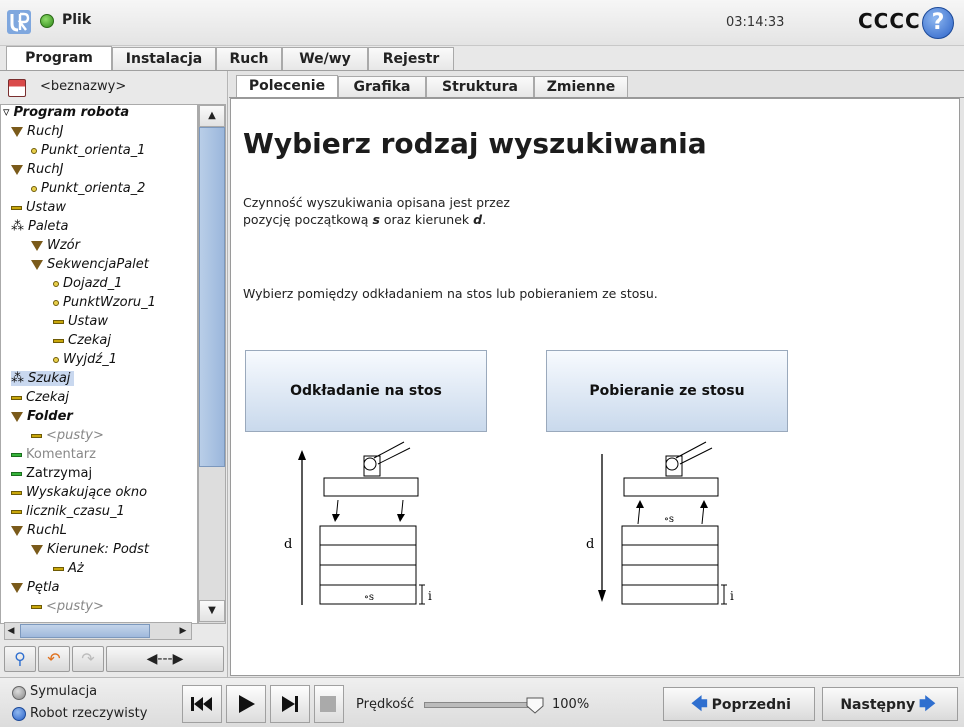 This screenshot has height=727, width=964. What do you see at coordinates (68, 568) in the screenshot?
I see `tree-node: Aż` at bounding box center [68, 568].